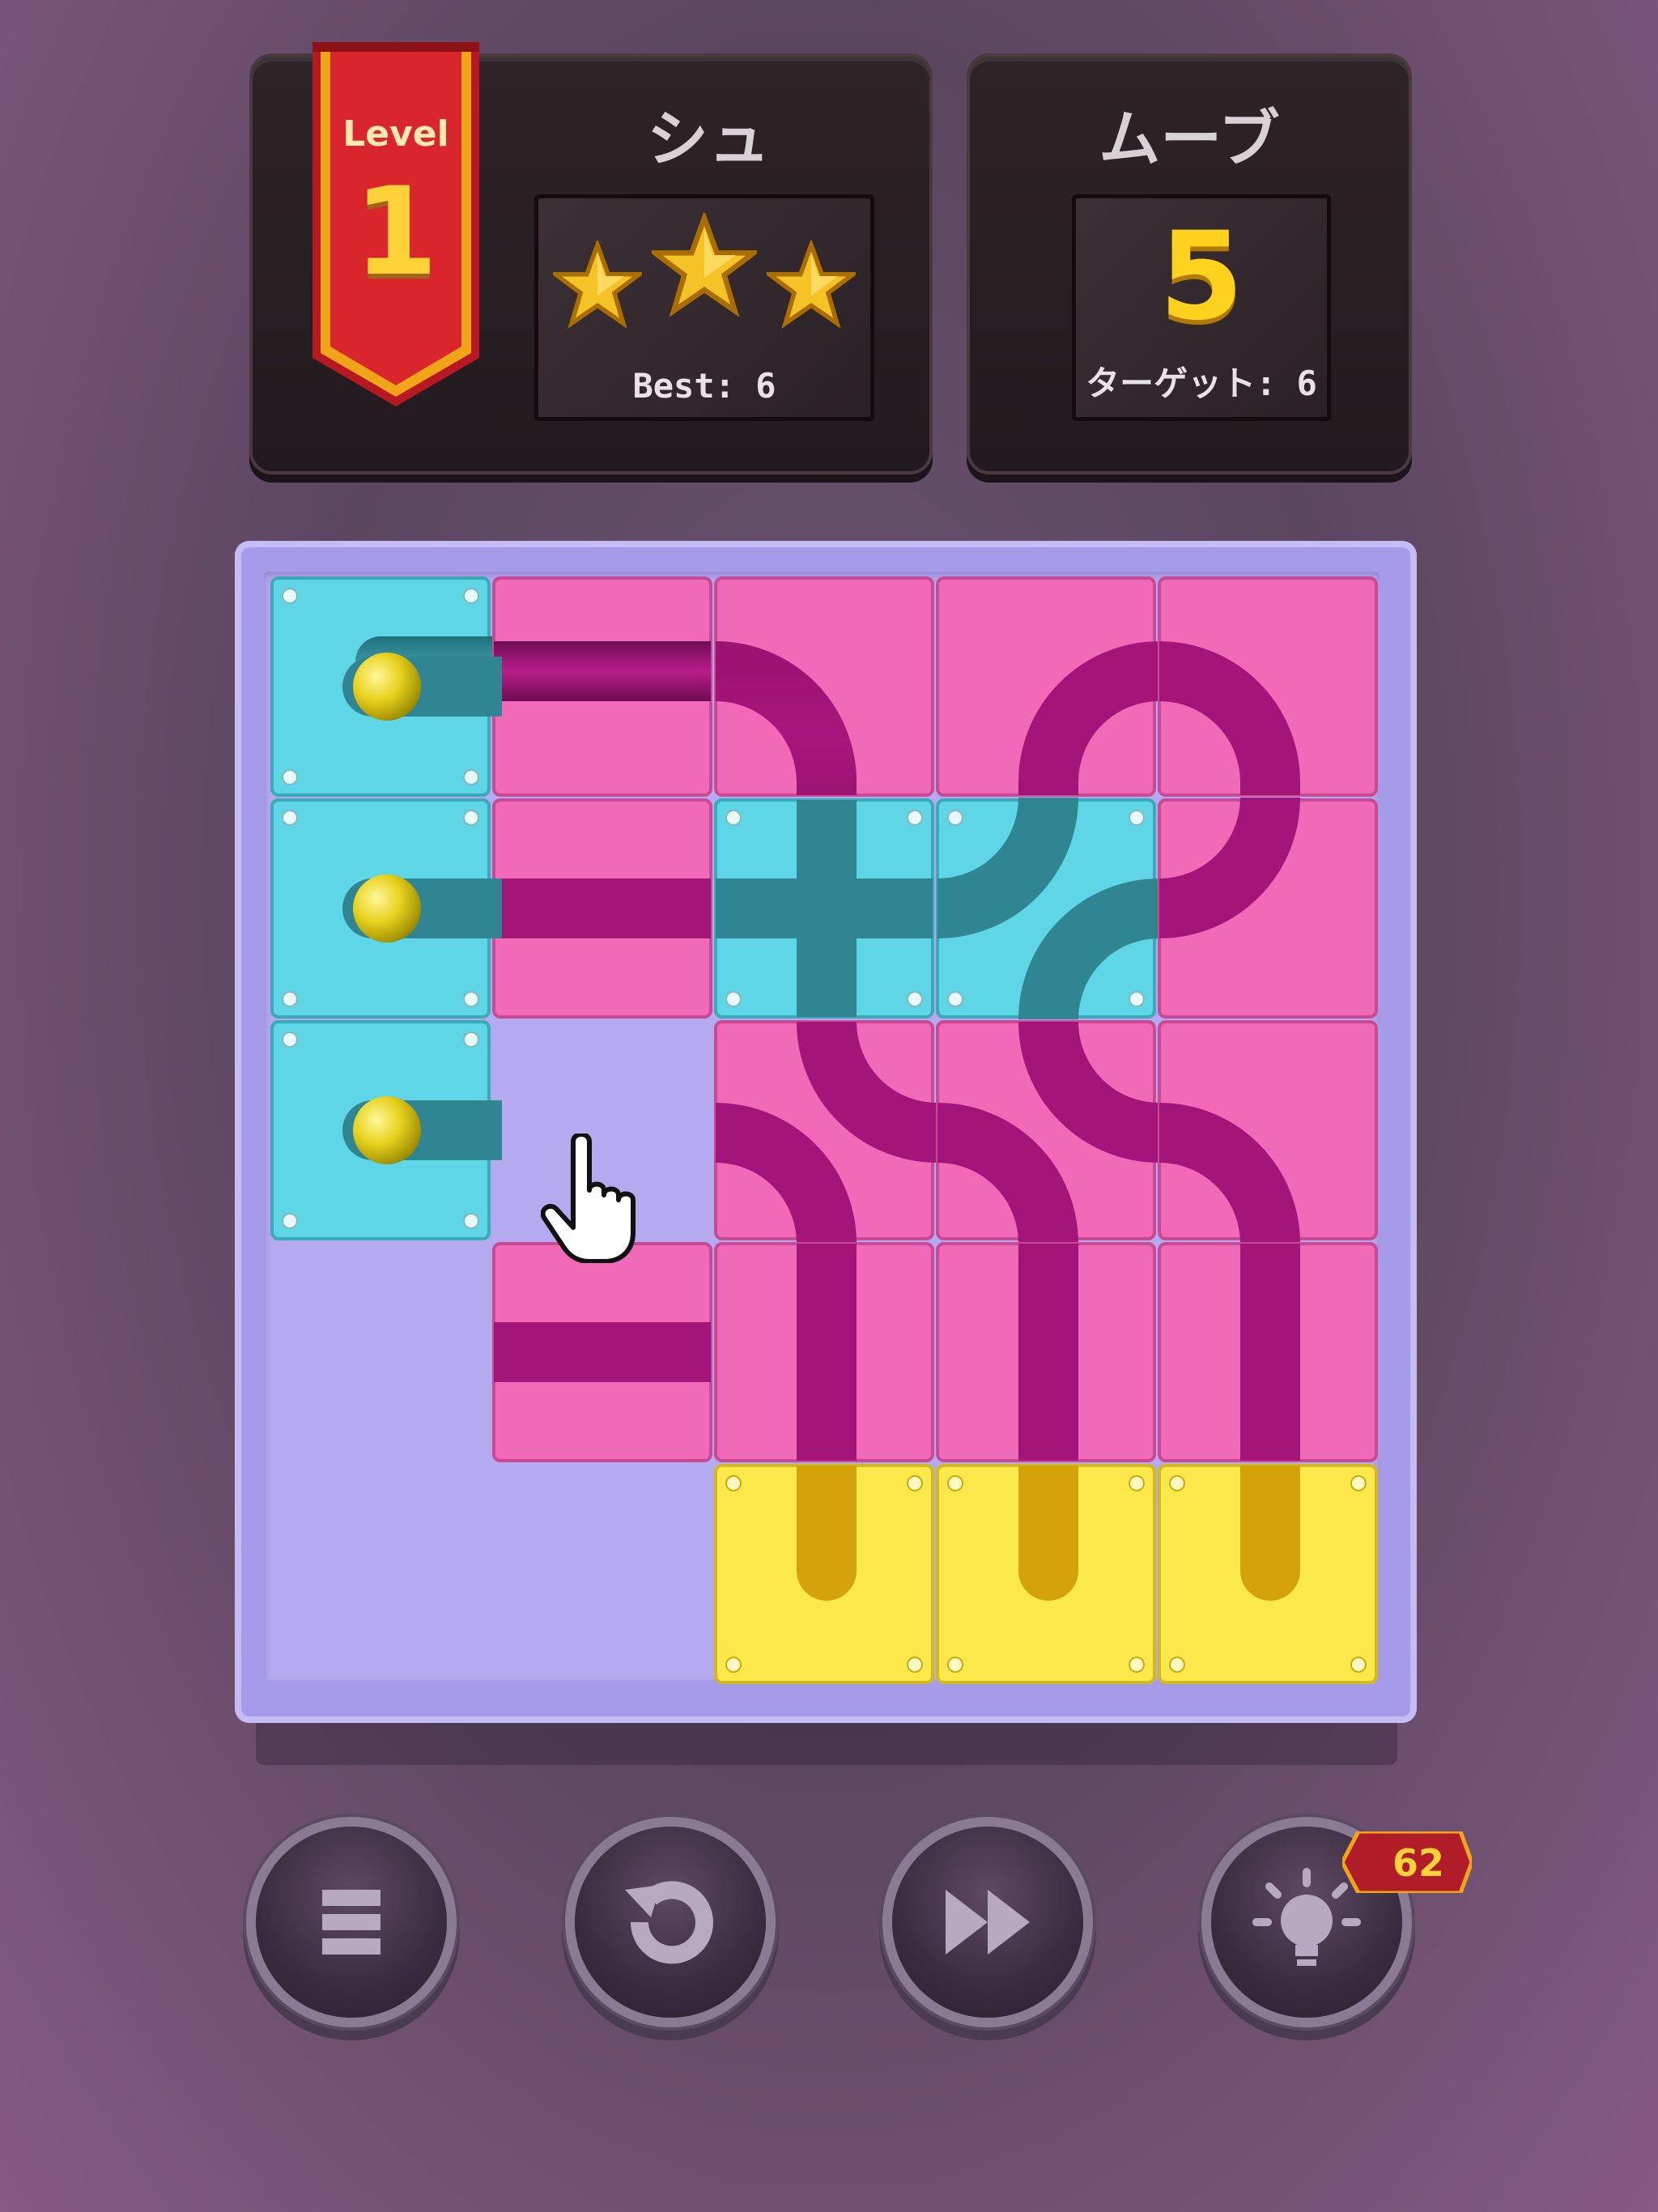  Describe the element at coordinates (395, 134) in the screenshot. I see `level-label: Level` at that location.